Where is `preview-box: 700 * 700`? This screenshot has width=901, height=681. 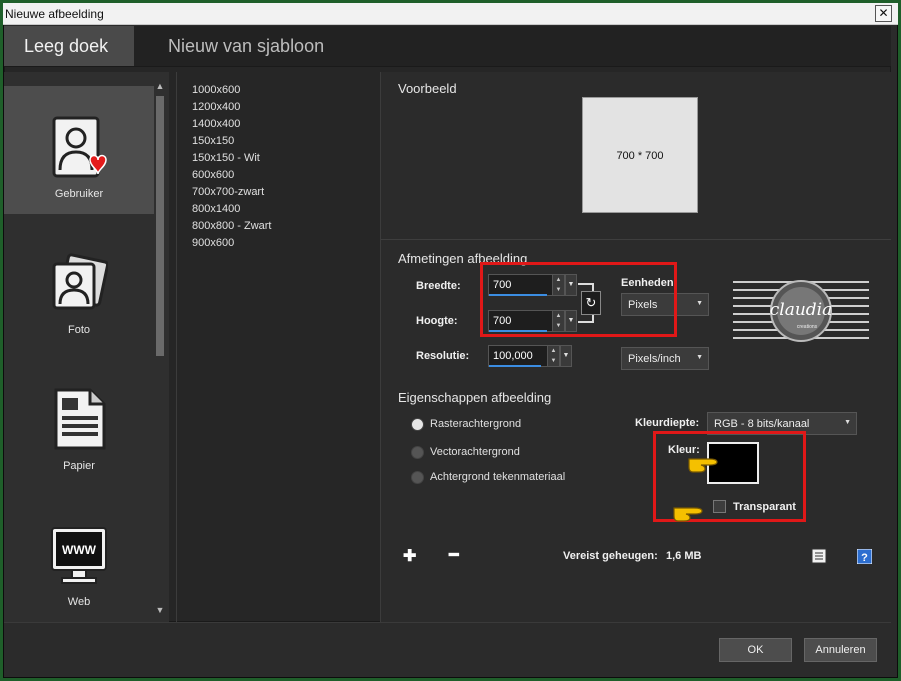
preview-box: 700 * 700 is located at coordinates (640, 155).